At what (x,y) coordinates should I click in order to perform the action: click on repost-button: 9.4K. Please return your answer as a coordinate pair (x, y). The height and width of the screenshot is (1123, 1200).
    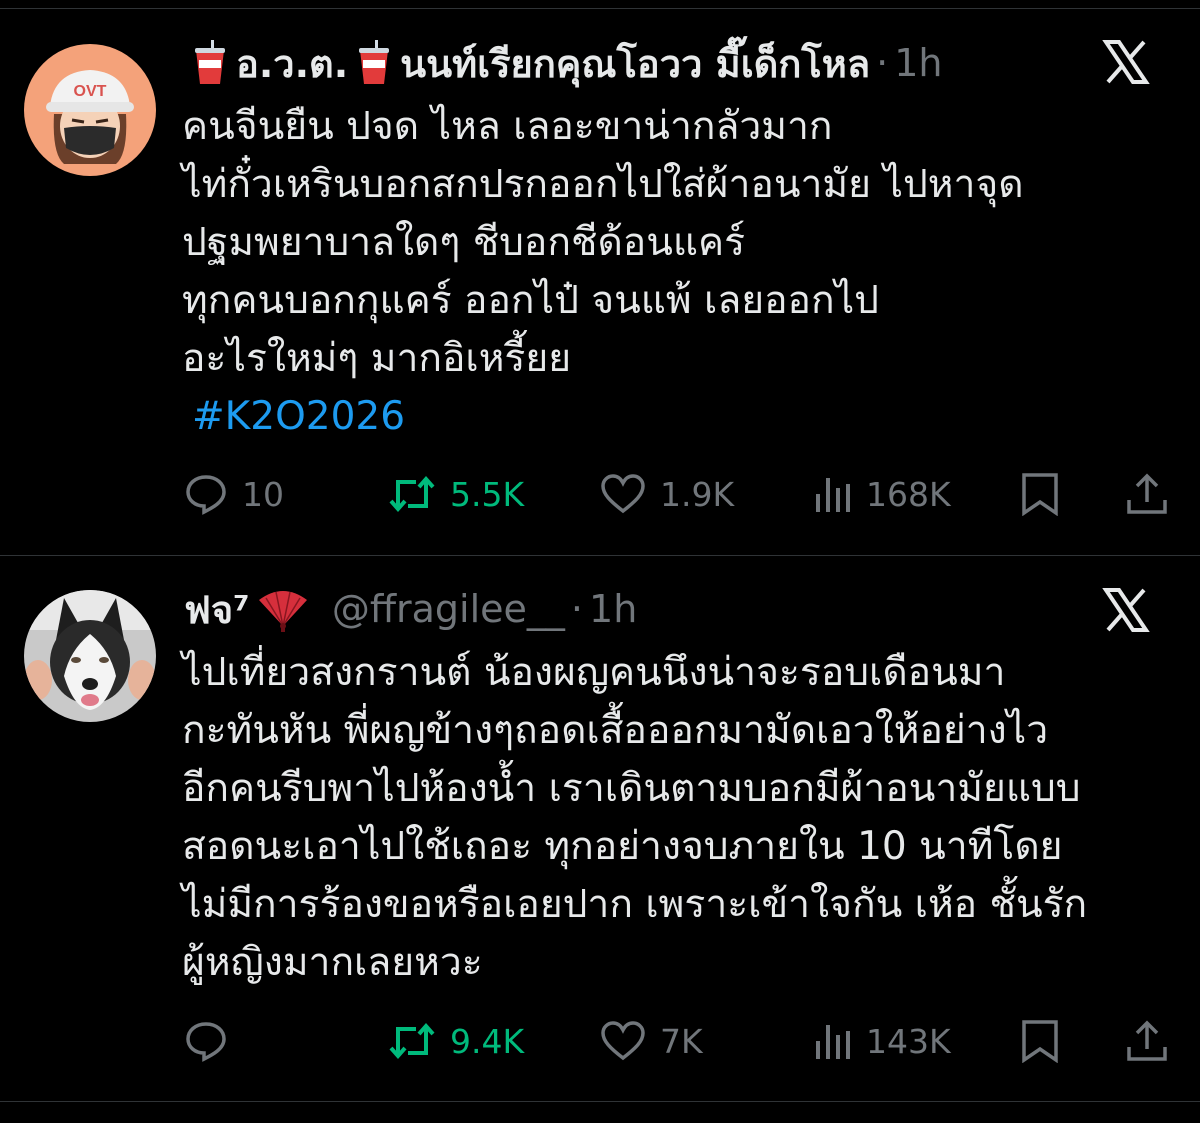
    Looking at the image, I should click on (456, 1041).